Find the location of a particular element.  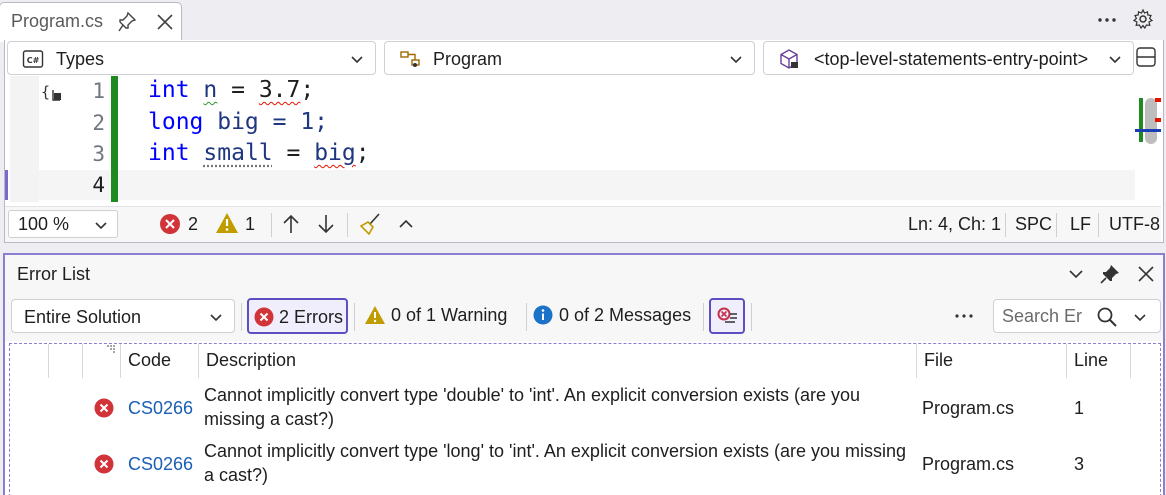

code-line-2: long big = 1; is located at coordinates (238, 122).